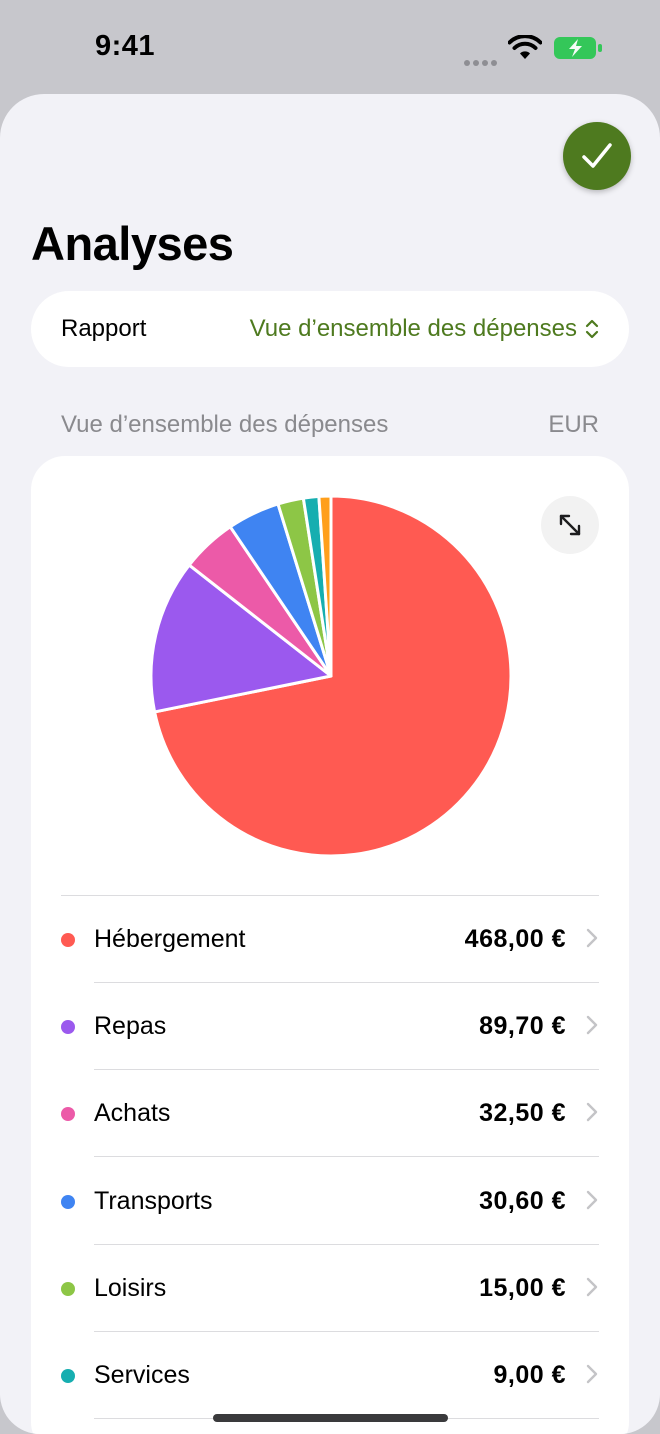 Image resolution: width=660 pixels, height=1434 pixels. What do you see at coordinates (330, 1026) in the screenshot?
I see `legend-row-repas: Repas 89,70 €` at bounding box center [330, 1026].